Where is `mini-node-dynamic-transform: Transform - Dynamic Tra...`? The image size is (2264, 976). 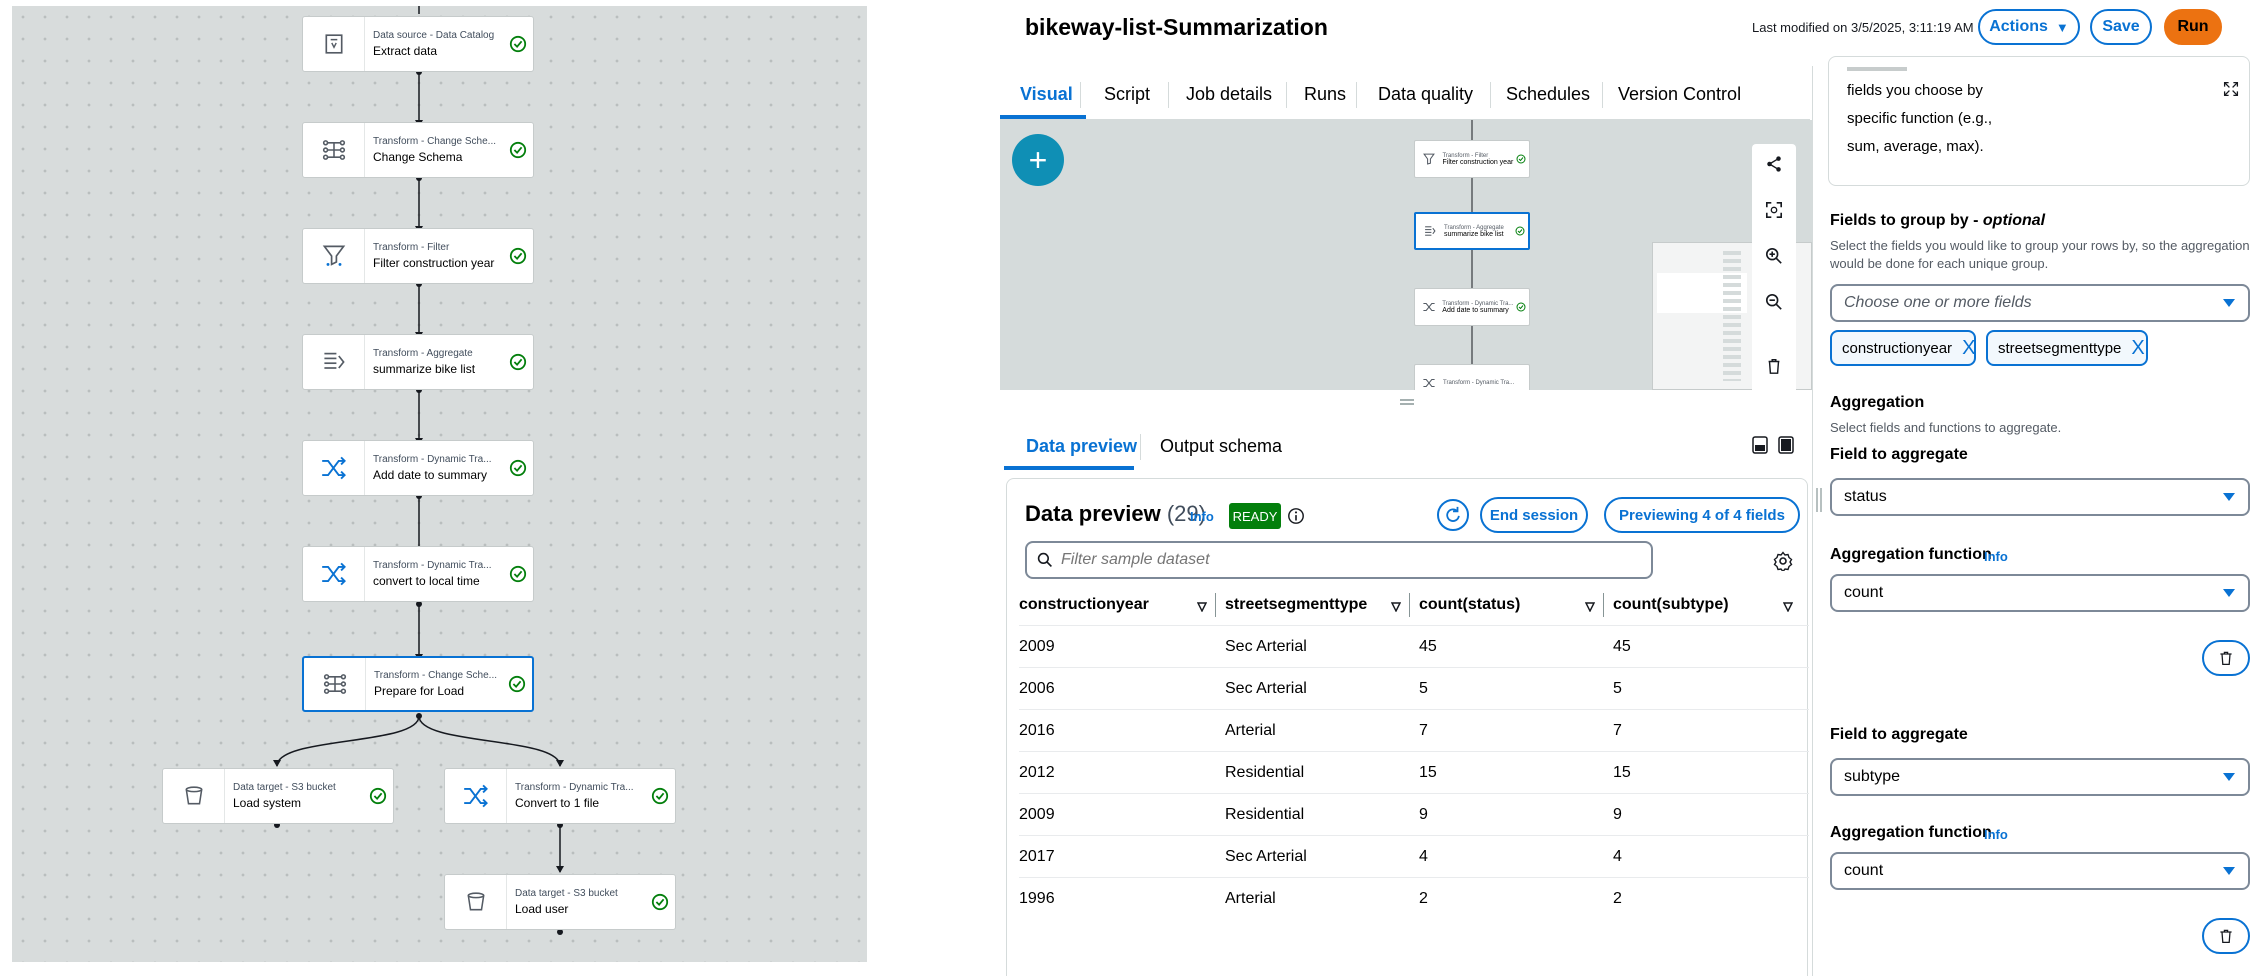
mini-node-dynamic-transform: Transform - Dynamic Tra... is located at coordinates (1472, 377).